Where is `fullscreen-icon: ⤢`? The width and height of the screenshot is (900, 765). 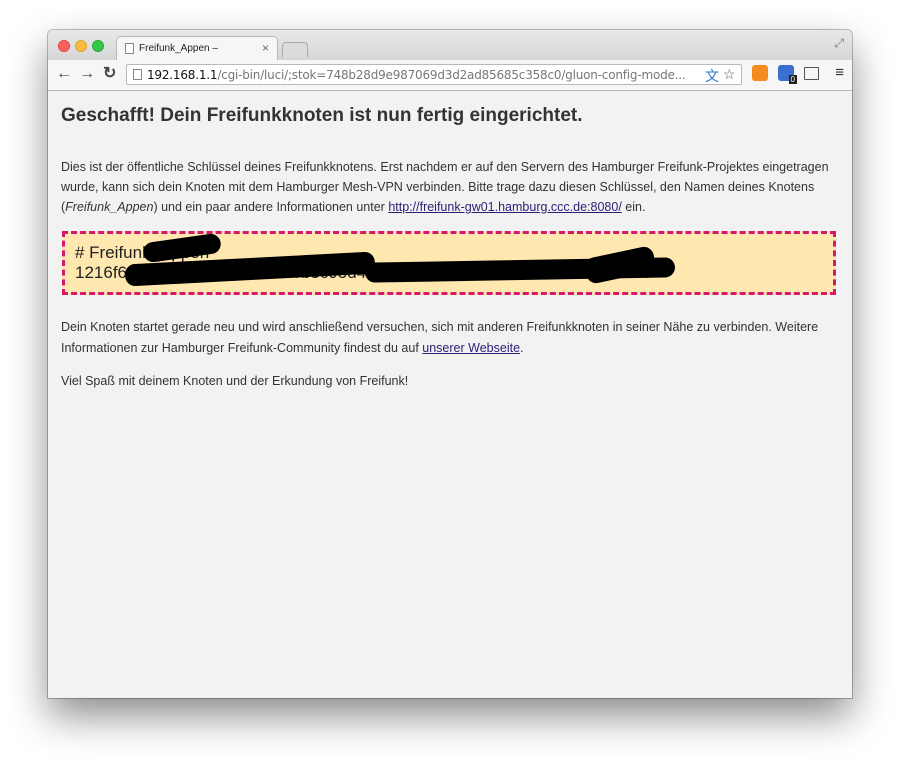 fullscreen-icon: ⤢ is located at coordinates (839, 43).